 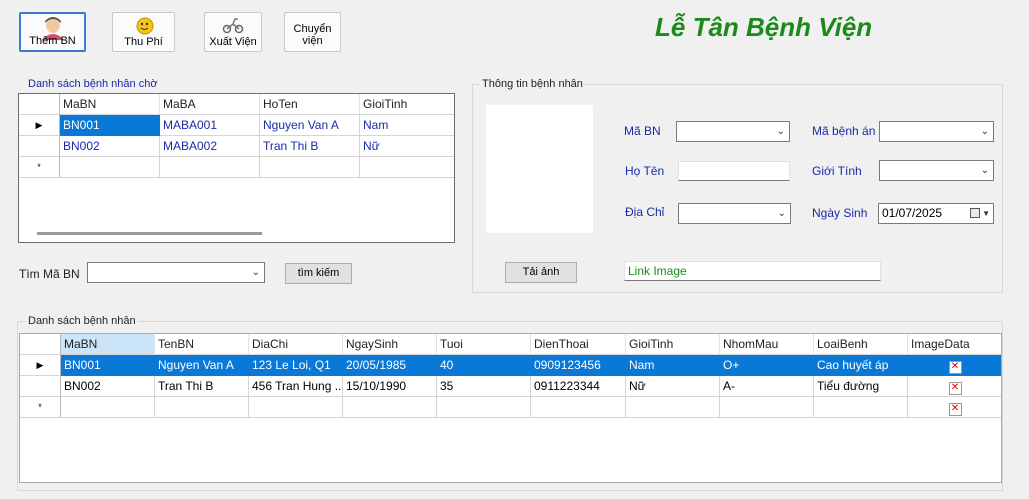 I want to click on fee-label: Thu Phí, so click(x=143, y=42).